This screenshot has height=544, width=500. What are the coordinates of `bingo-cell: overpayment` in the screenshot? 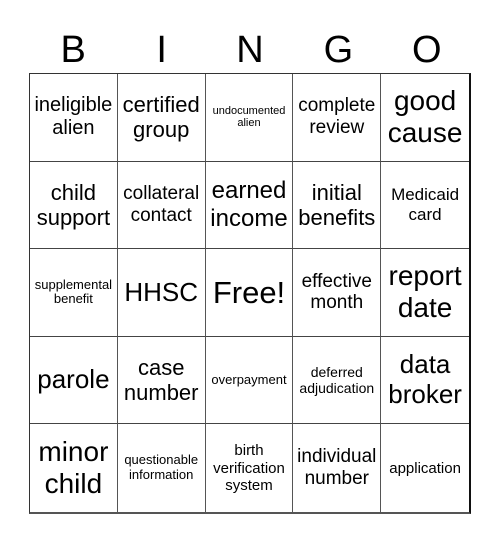 It's located at (249, 380).